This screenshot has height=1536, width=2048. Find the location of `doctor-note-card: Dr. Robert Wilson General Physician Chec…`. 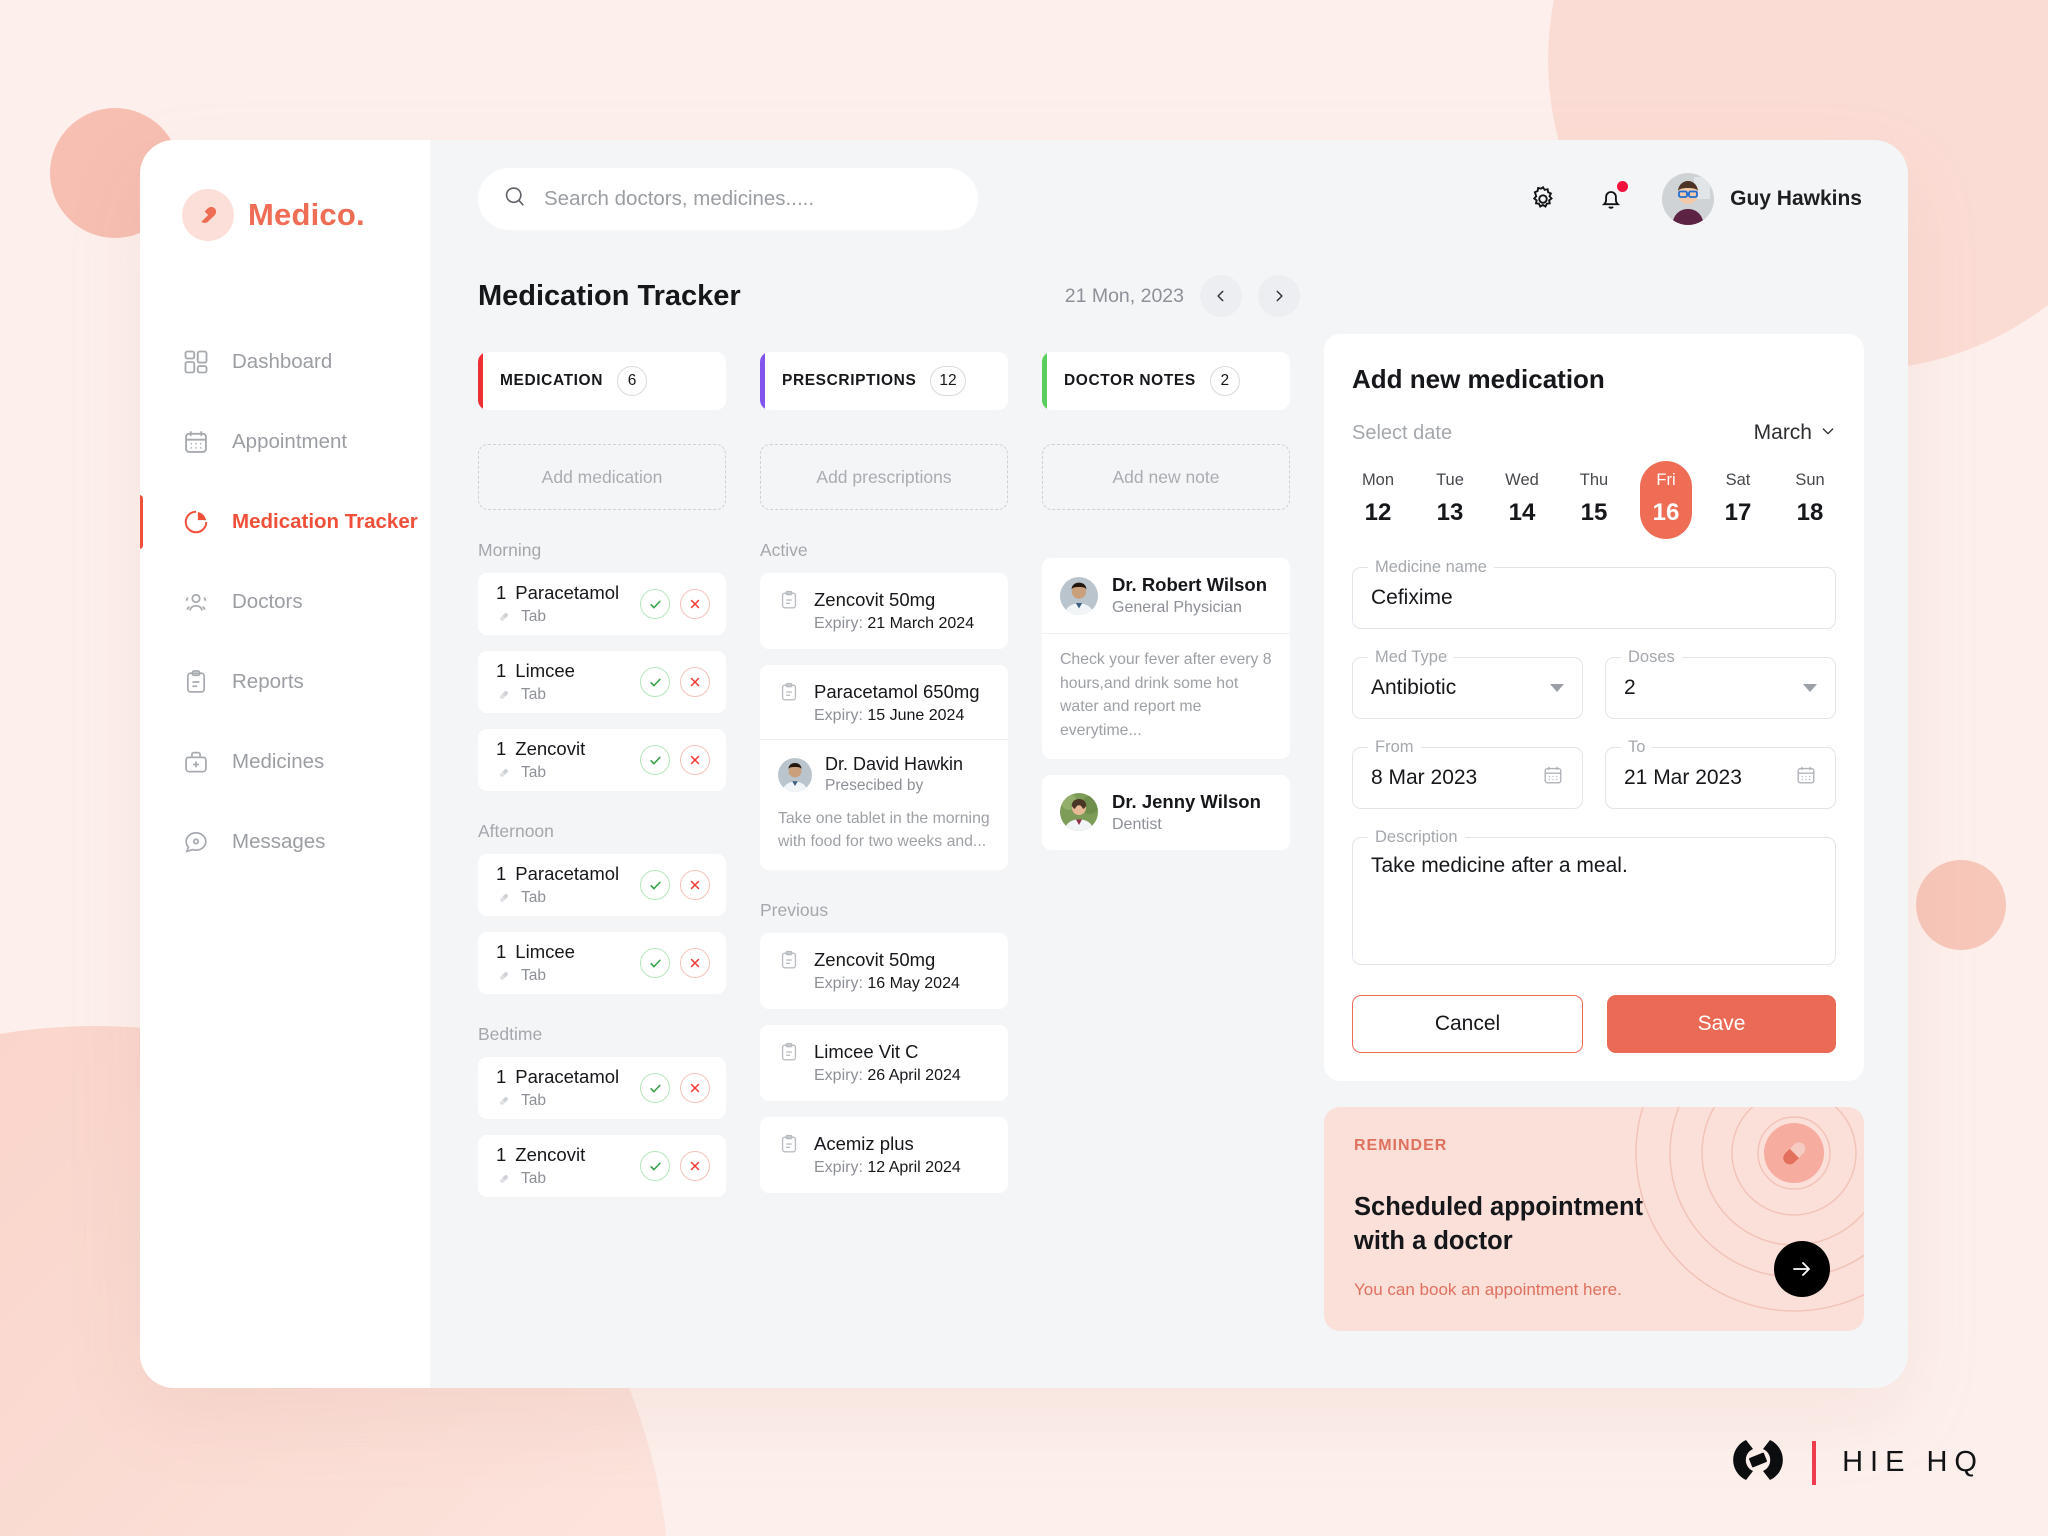

doctor-note-card: Dr. Robert Wilson General Physician Chec… is located at coordinates (1166, 658).